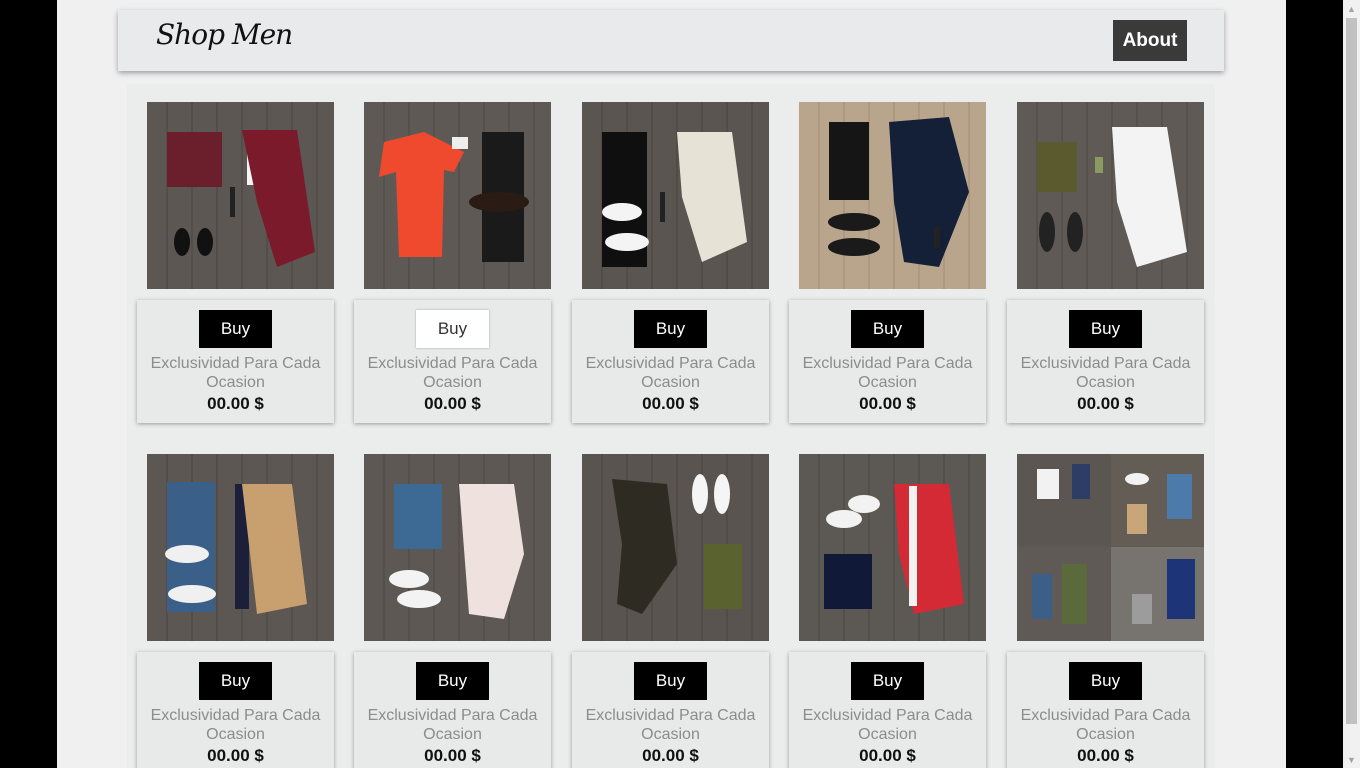  I want to click on navbar: Shop Men About, so click(671, 40).